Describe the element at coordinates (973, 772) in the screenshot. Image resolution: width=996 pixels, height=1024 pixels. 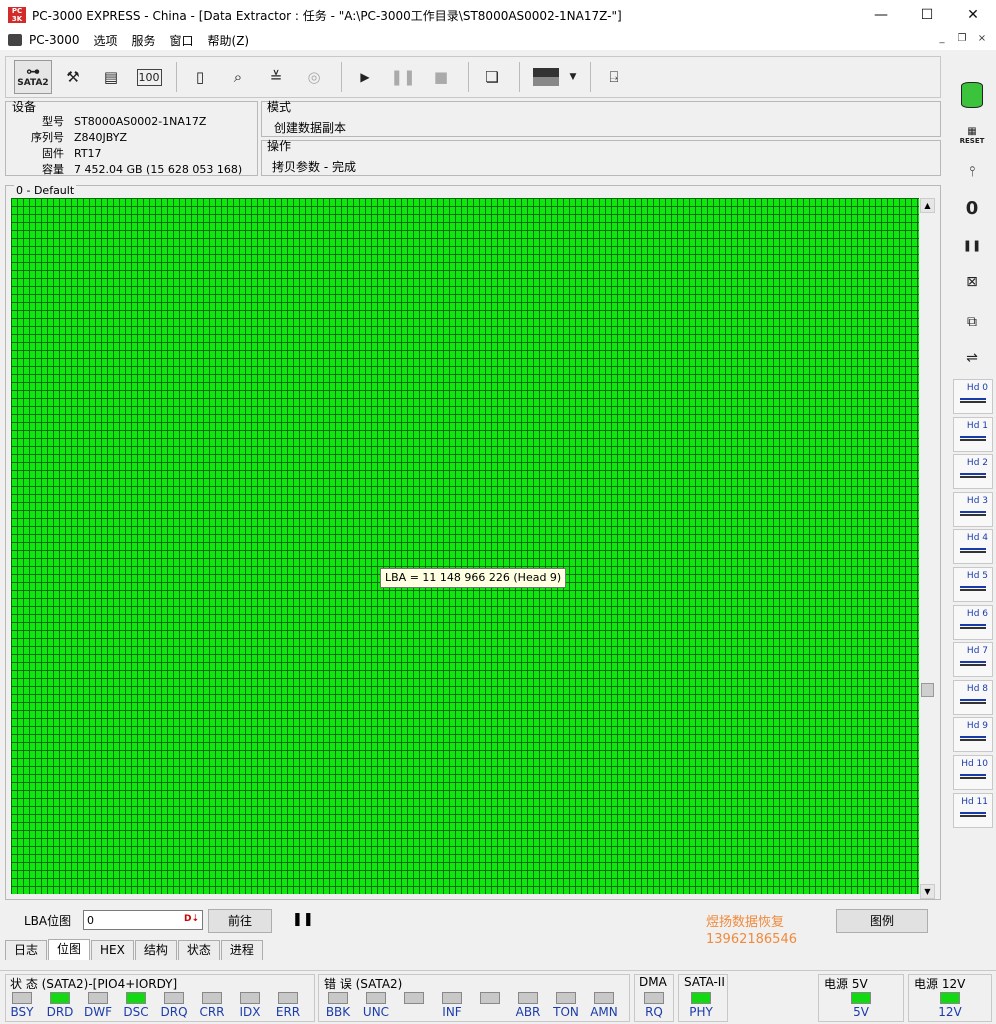
I see `head-button-10: Hd 10` at that location.